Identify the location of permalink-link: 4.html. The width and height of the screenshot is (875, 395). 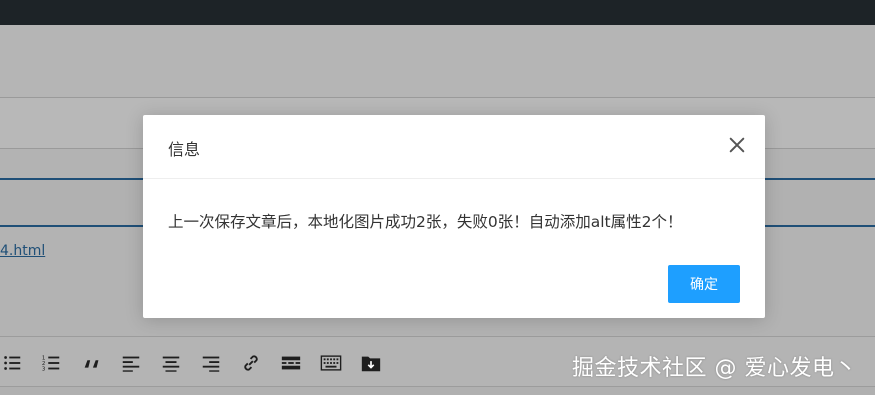
(22, 251).